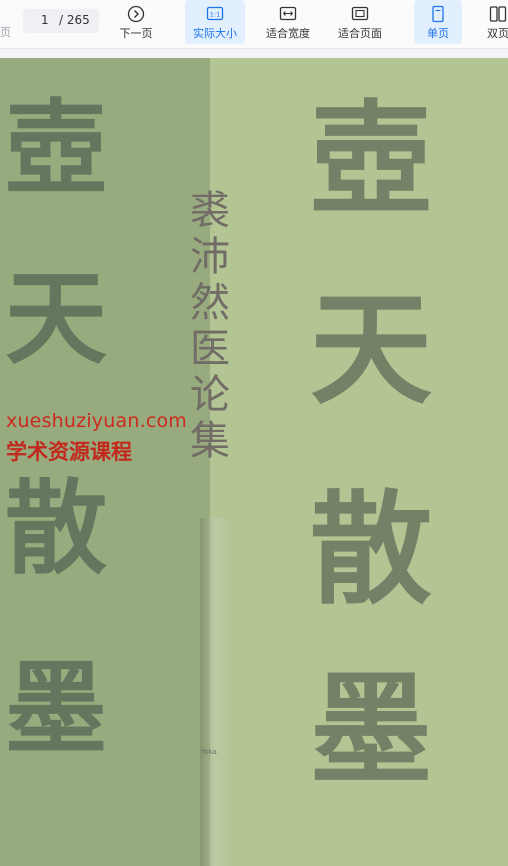  Describe the element at coordinates (254, 24) in the screenshot. I see `pdf-toolbar: 页 1 / 265 下一页 1:1 实际大小 适合宽度 适合页面 单页 双页` at that location.